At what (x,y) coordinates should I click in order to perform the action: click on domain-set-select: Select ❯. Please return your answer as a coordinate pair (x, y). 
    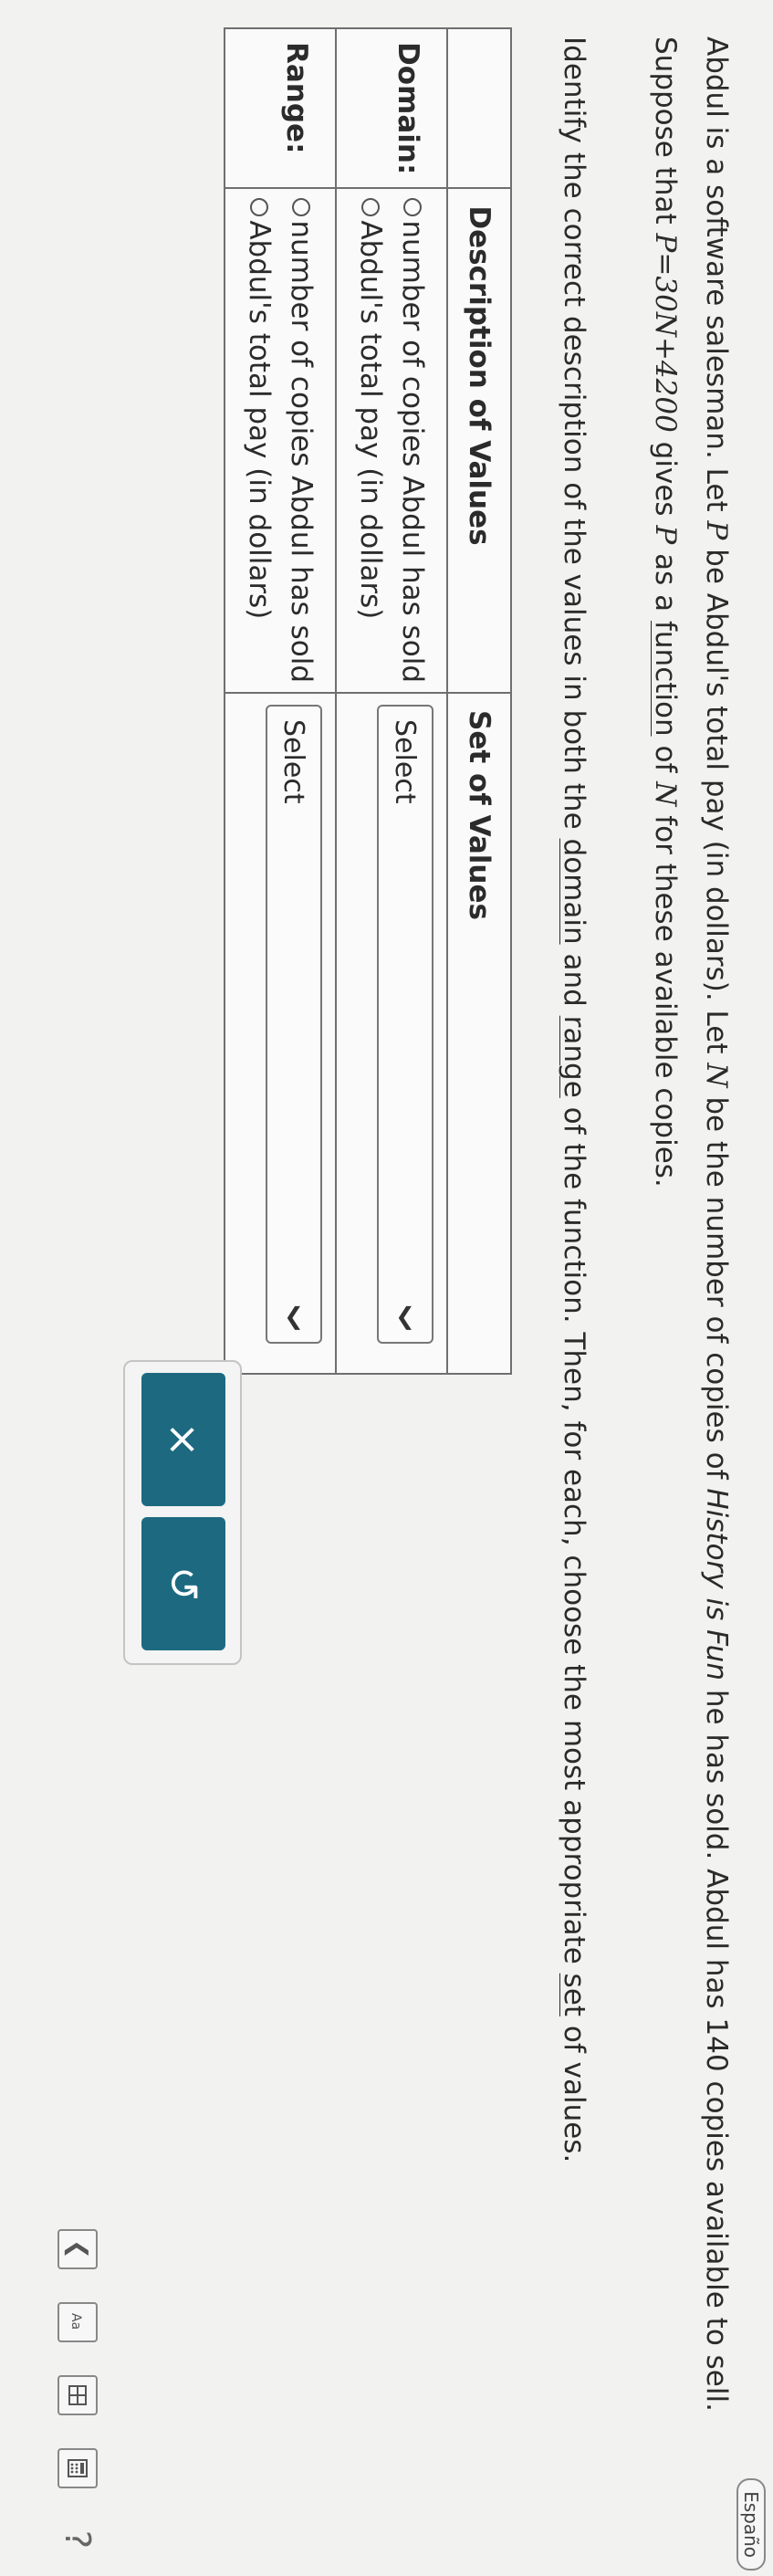
    Looking at the image, I should click on (405, 1025).